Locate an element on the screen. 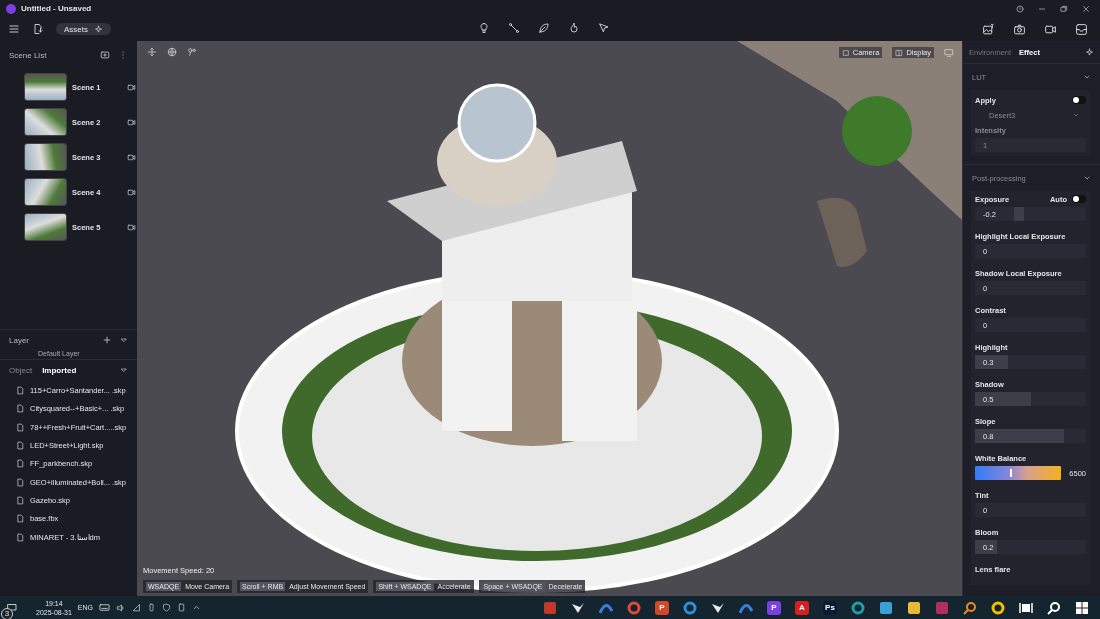 The height and width of the screenshot is (619, 1100). speaker-icon is located at coordinates (121, 607).